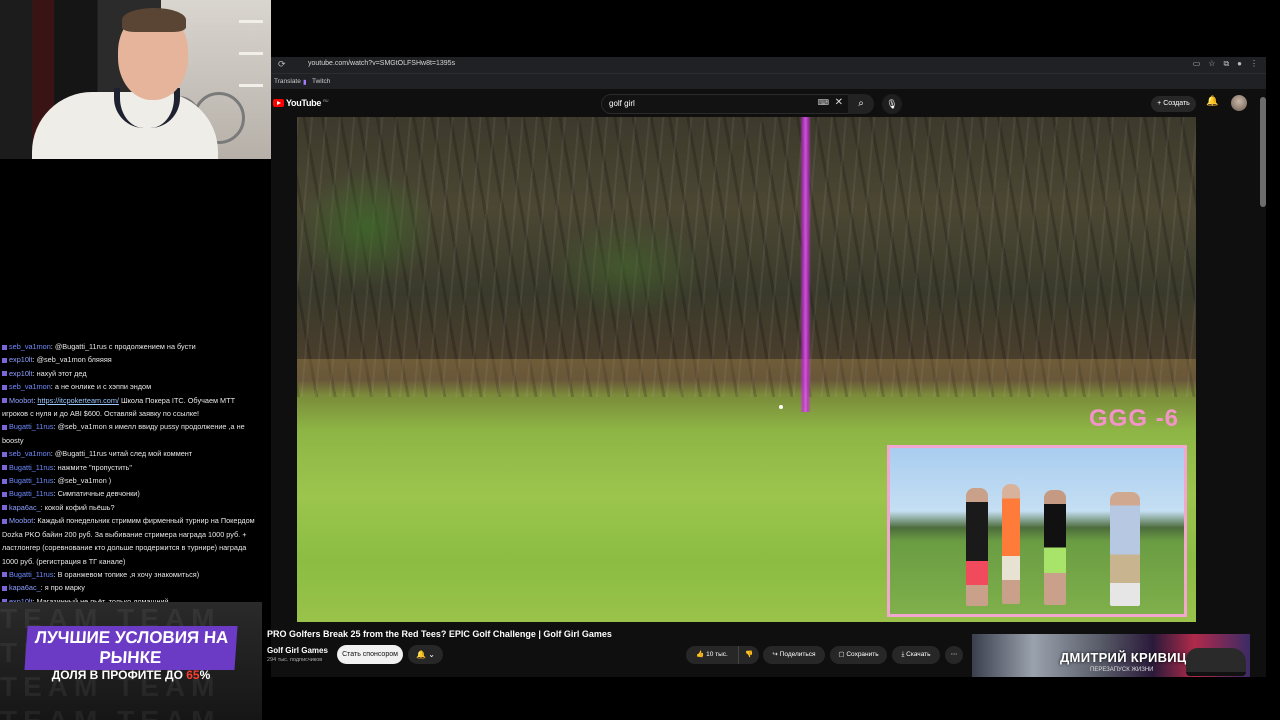 Image resolution: width=1280 pixels, height=720 pixels. I want to click on streamer-webcam, so click(135, 79).